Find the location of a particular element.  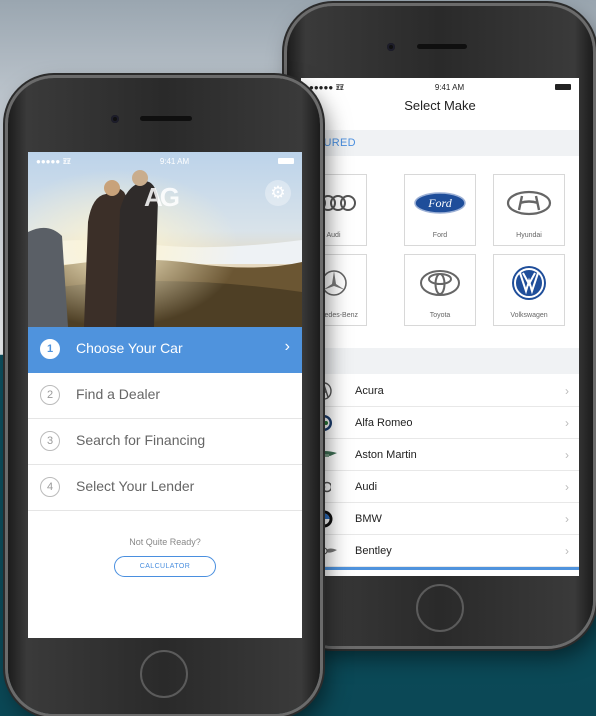

ford-logo-icon: Ford is located at coordinates (440, 203).